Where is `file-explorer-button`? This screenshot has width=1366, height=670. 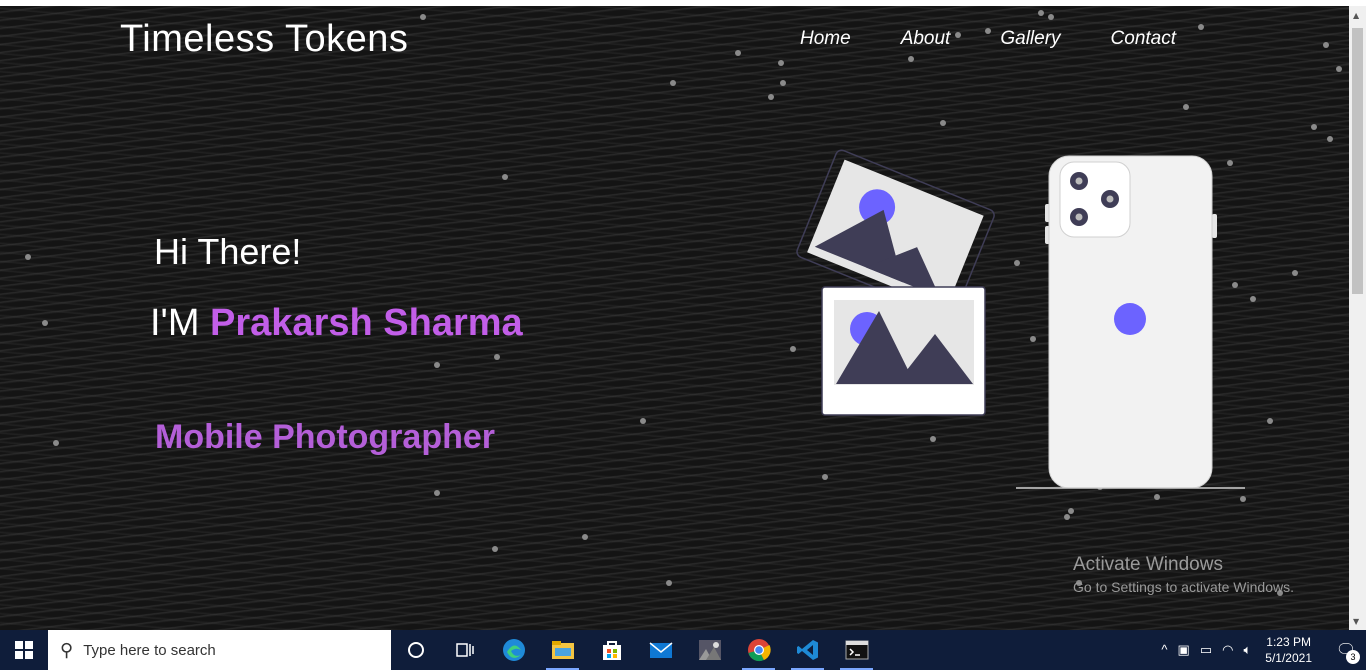
file-explorer-button is located at coordinates (562, 650).